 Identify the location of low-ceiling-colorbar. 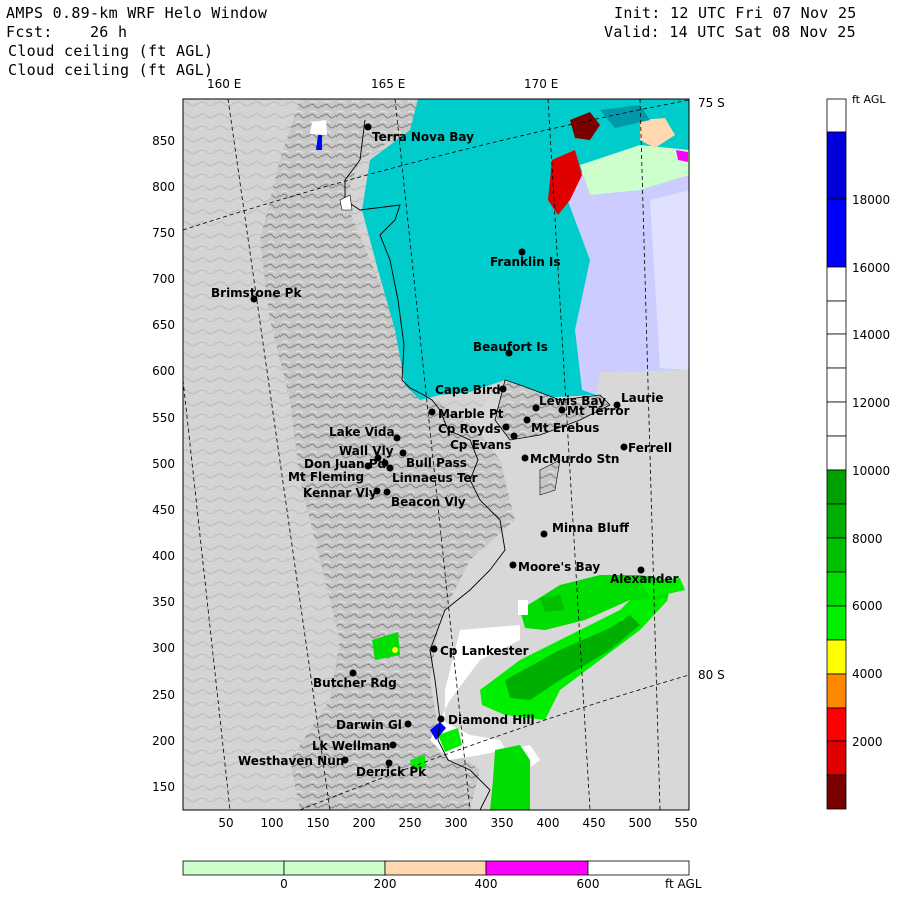
(436, 868).